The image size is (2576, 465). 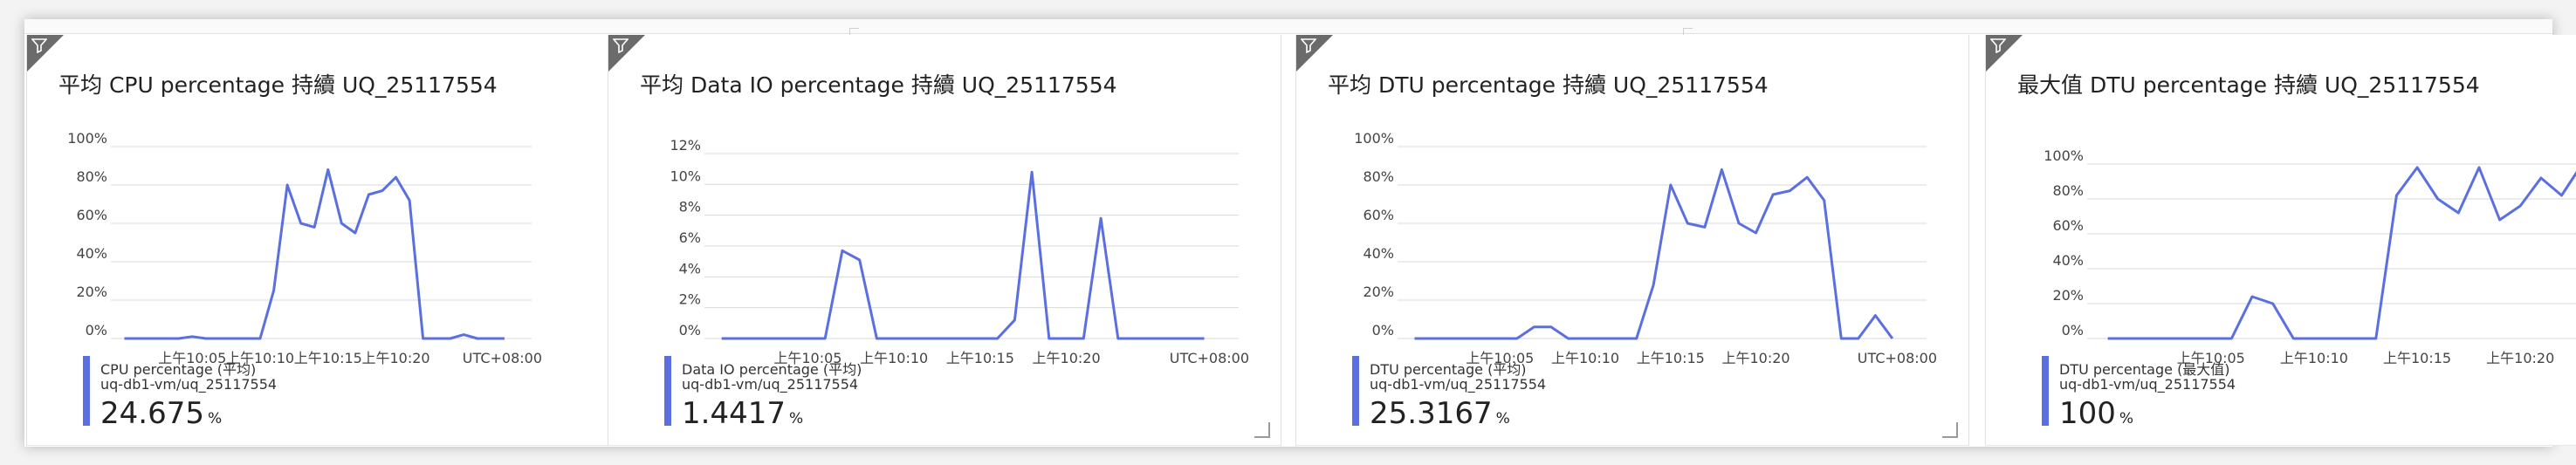 What do you see at coordinates (690, 207) in the screenshot?
I see `y-tick-label: 8%` at bounding box center [690, 207].